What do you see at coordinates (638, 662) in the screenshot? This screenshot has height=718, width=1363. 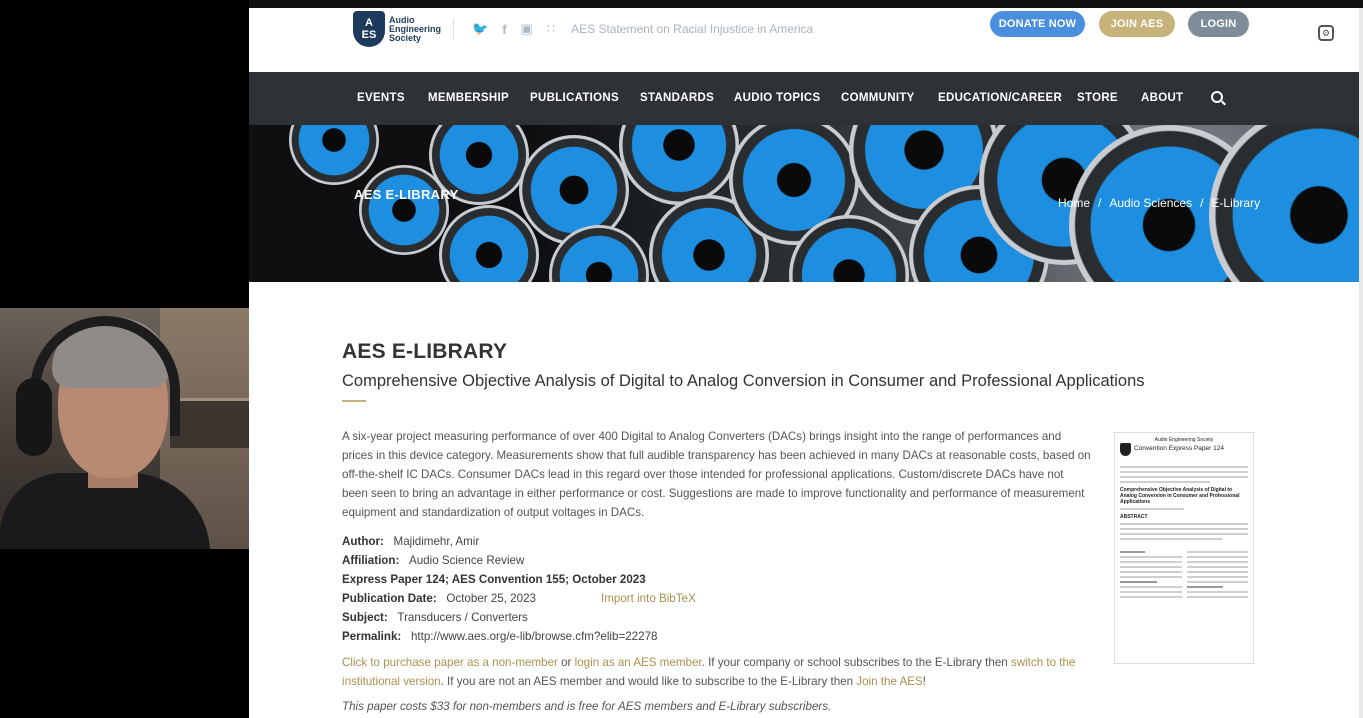 I see `login-member-link: login as an AES member` at bounding box center [638, 662].